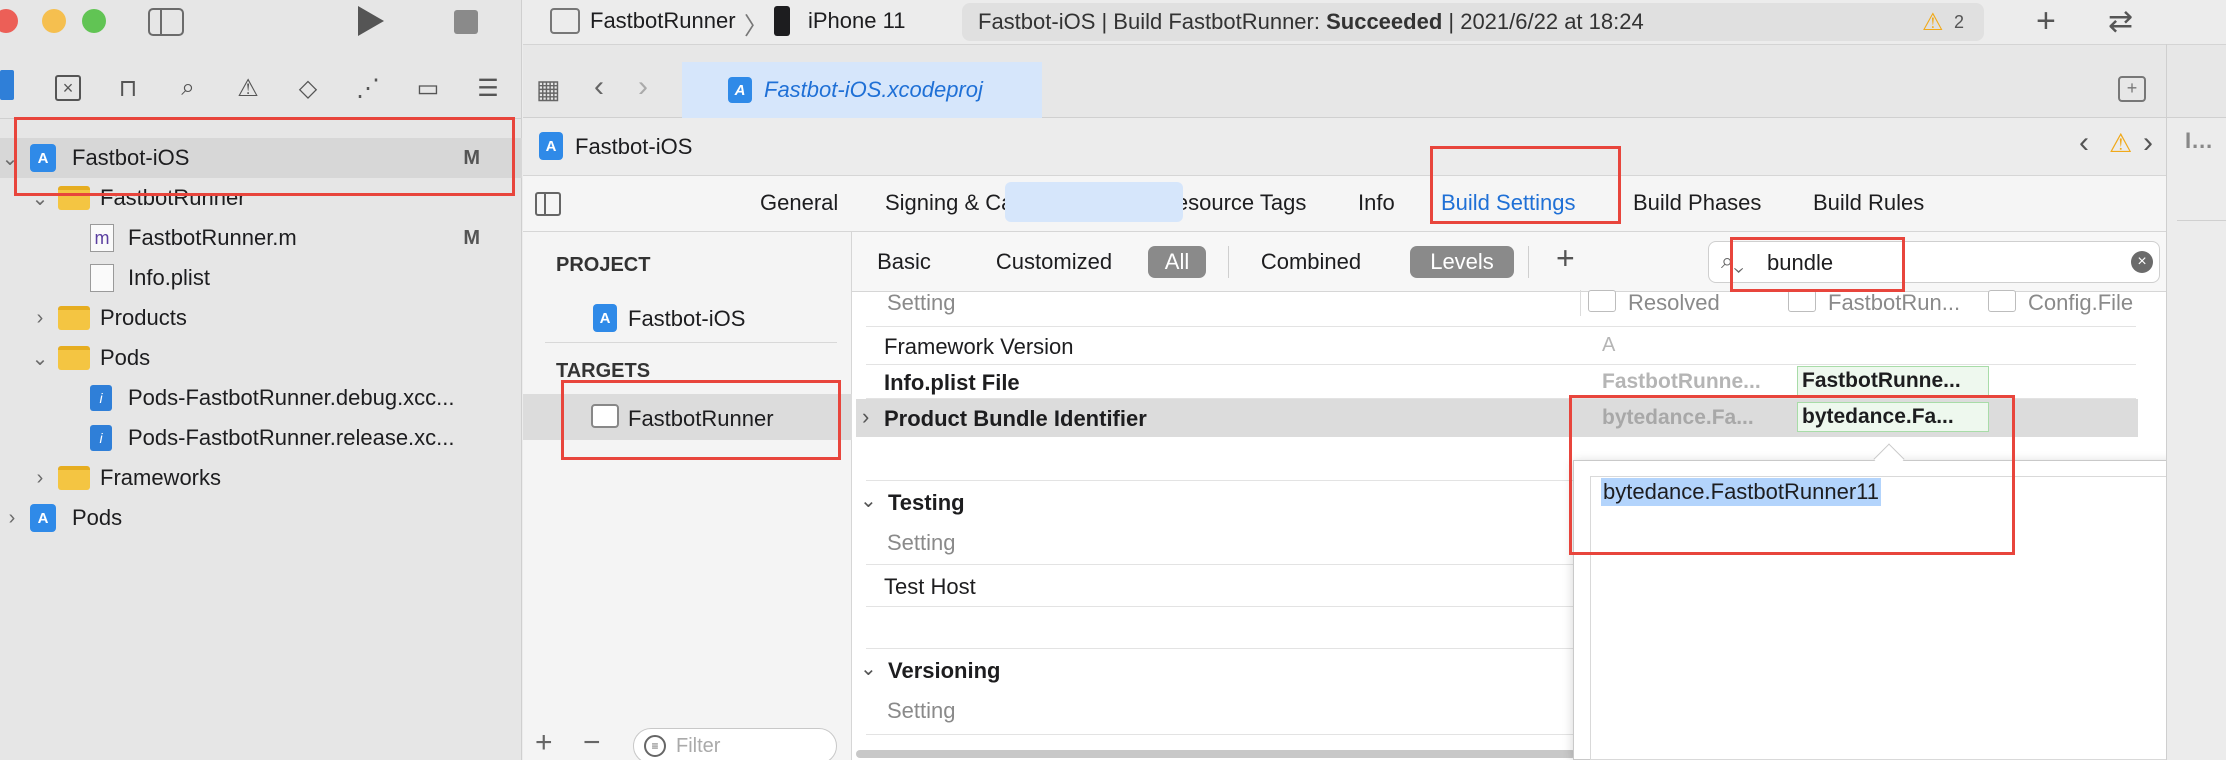 This screenshot has width=2226, height=760. I want to click on filter-levels: Levels, so click(1462, 262).